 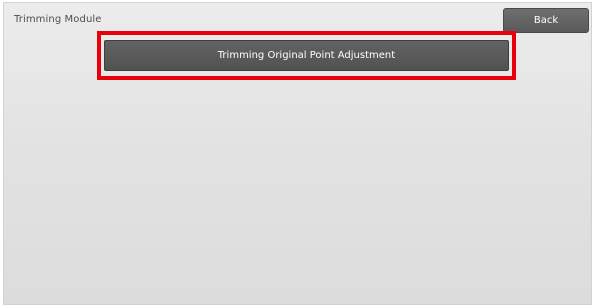 What do you see at coordinates (546, 20) in the screenshot?
I see `back-button: Back` at bounding box center [546, 20].